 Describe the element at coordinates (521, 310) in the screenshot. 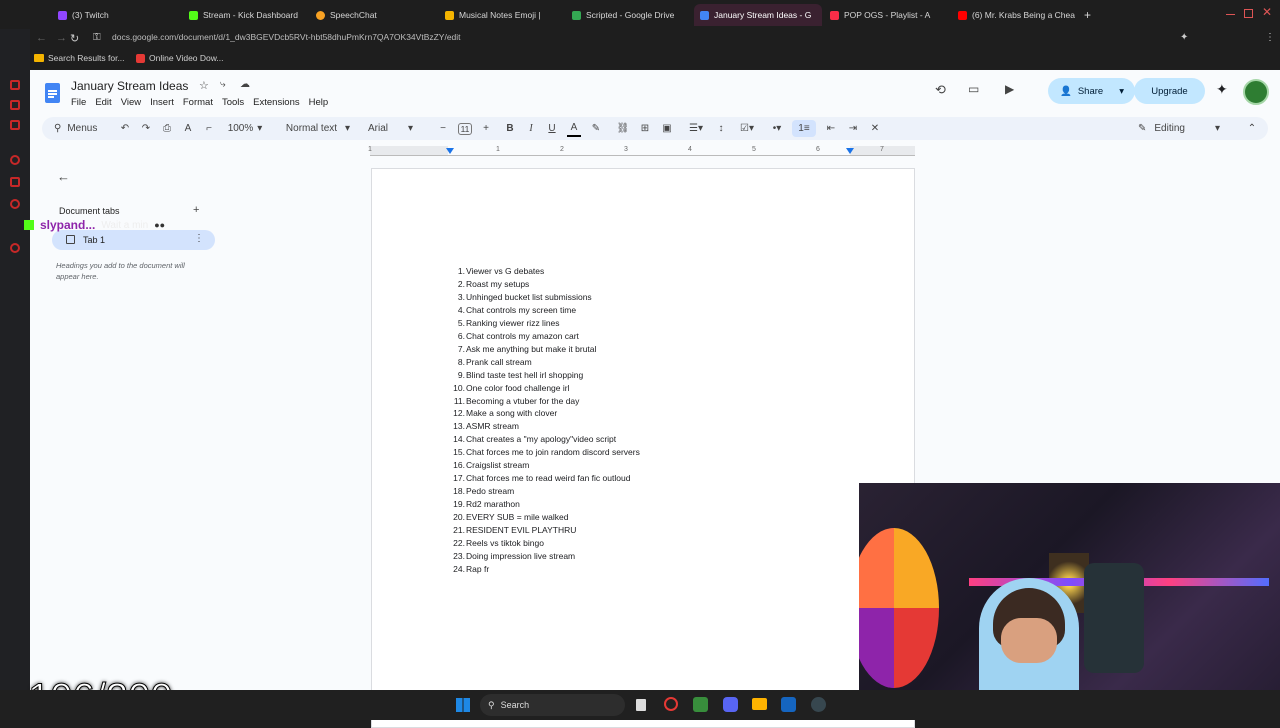

I see `list-item: Chat controls my screen time` at that location.